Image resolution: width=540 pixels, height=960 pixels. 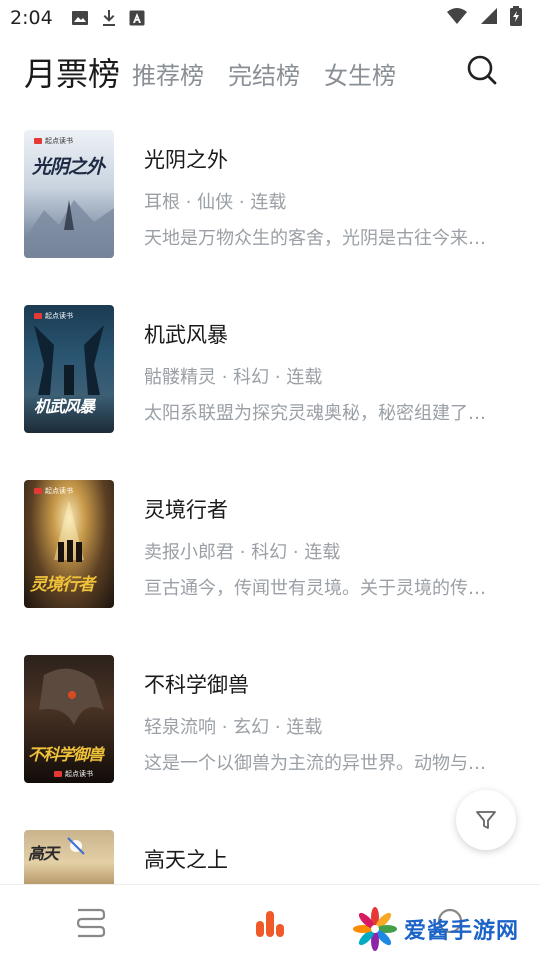 I want to click on pinwheel-logo-icon, so click(x=375, y=929).